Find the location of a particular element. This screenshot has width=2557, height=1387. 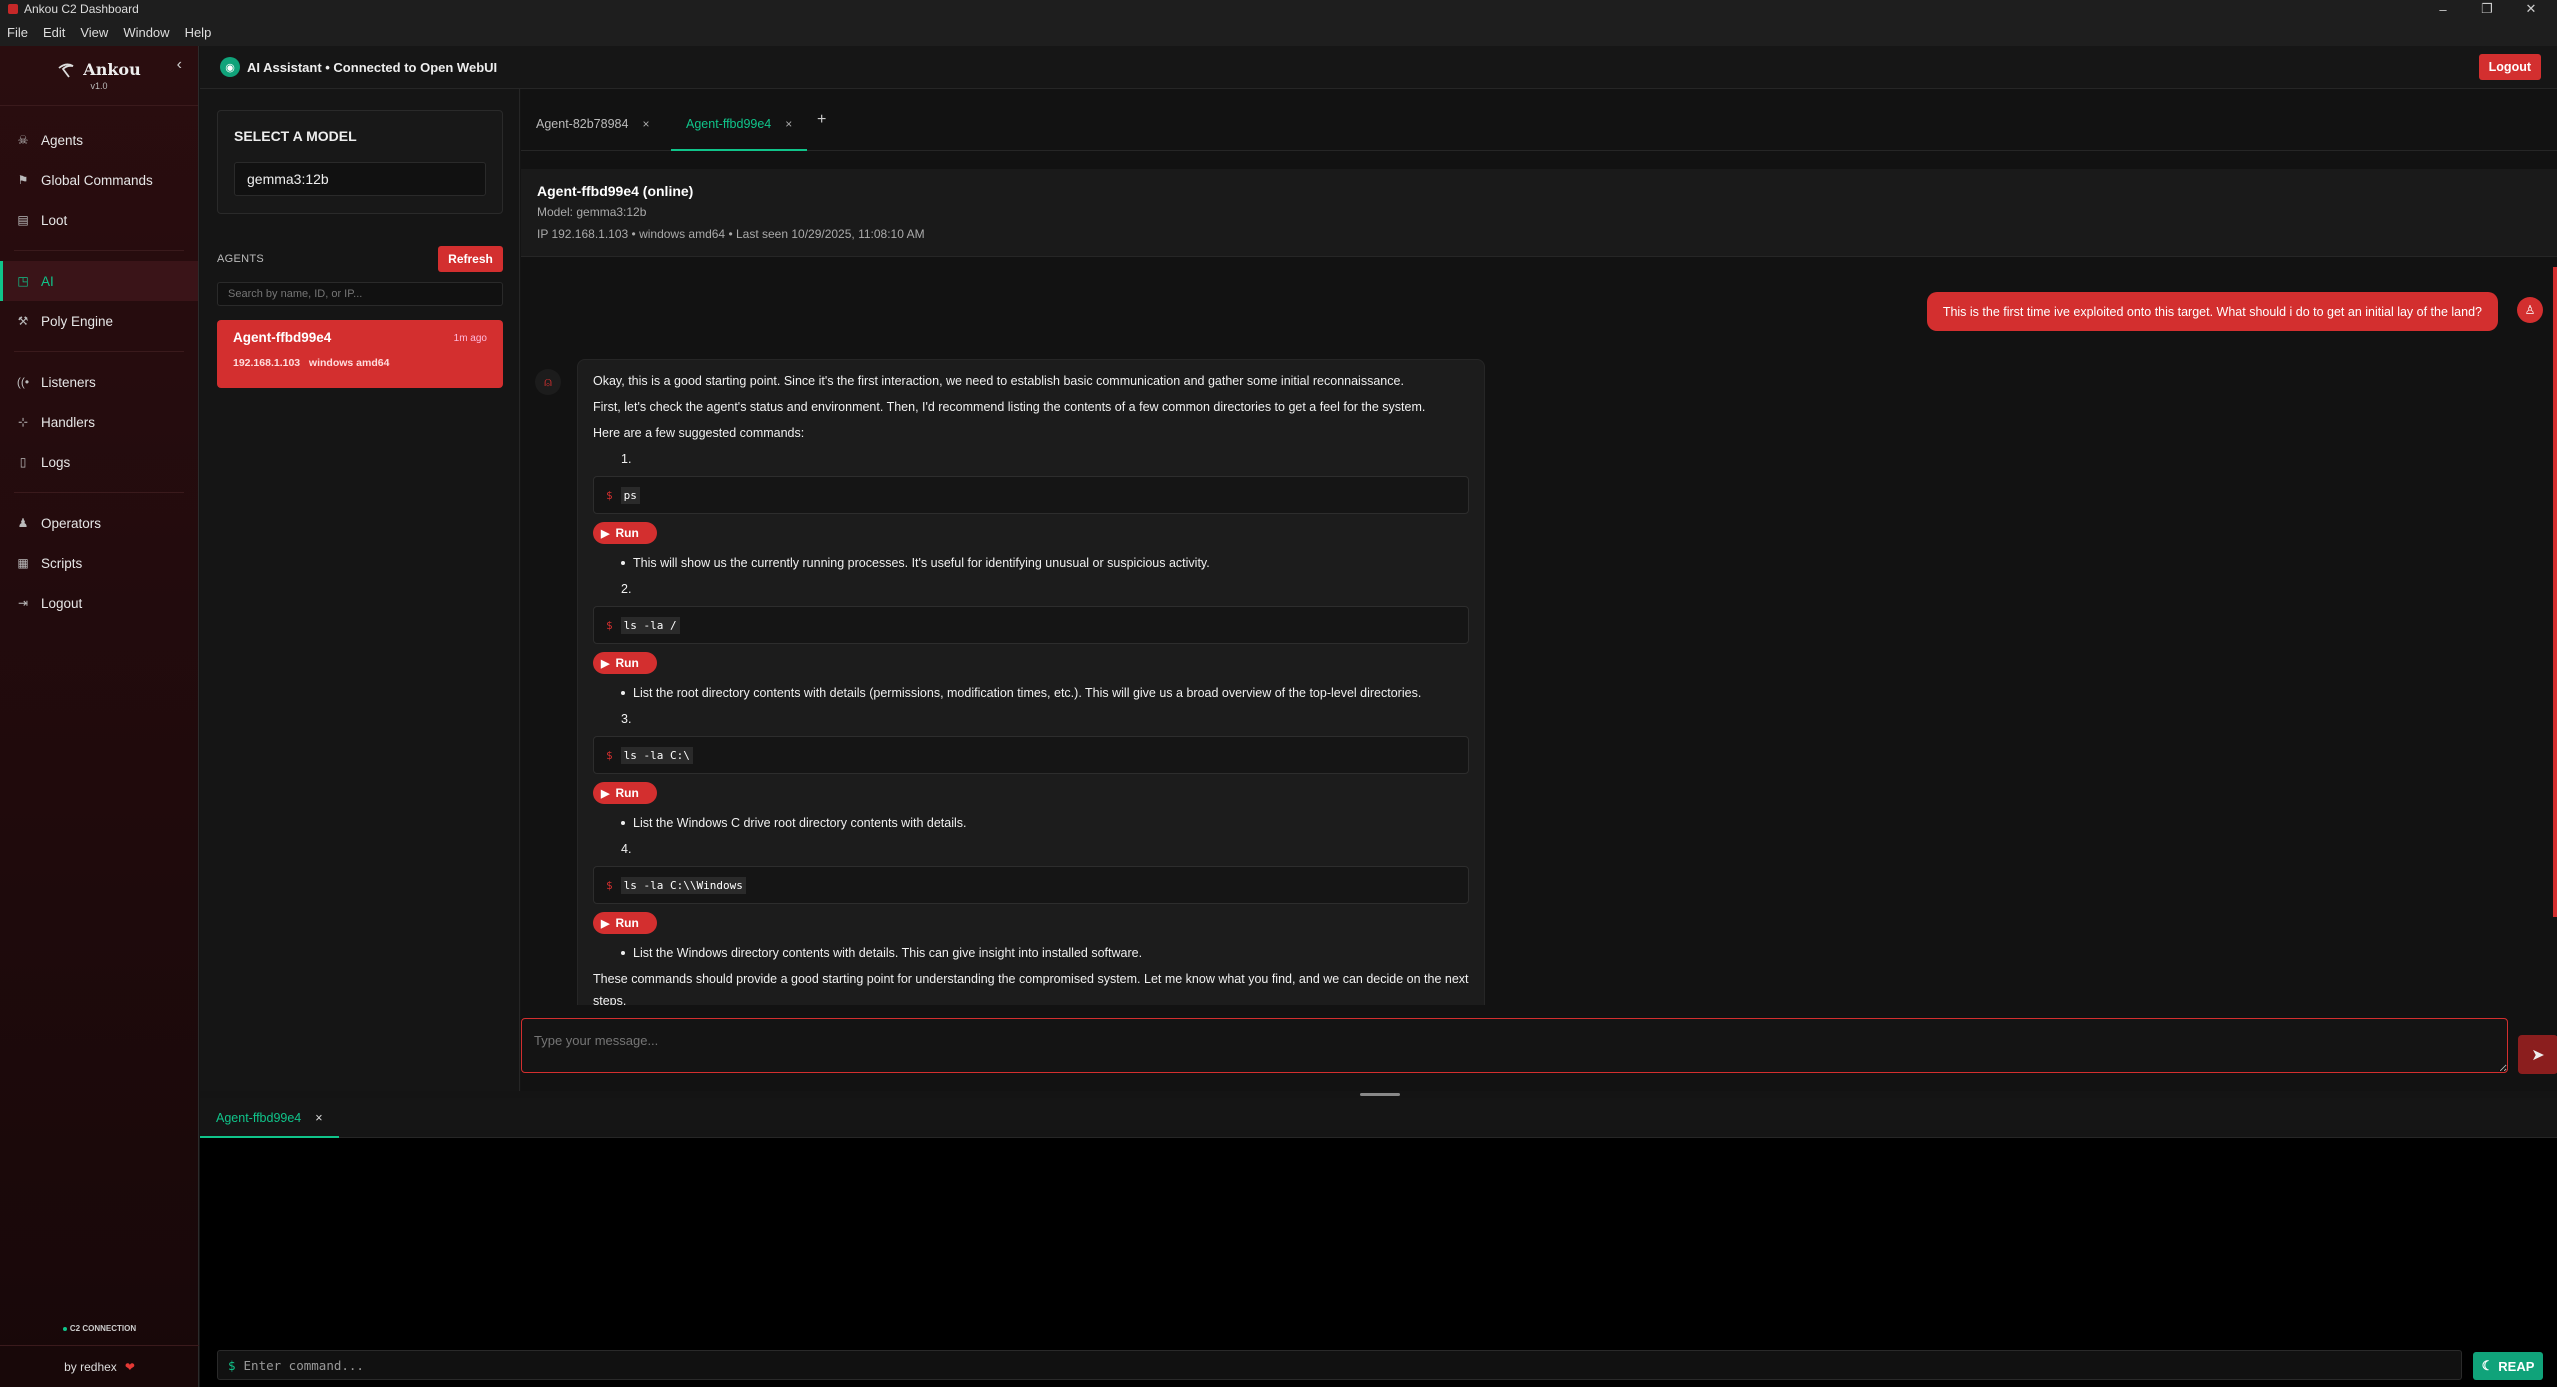

scythe-icon is located at coordinates (66, 70).